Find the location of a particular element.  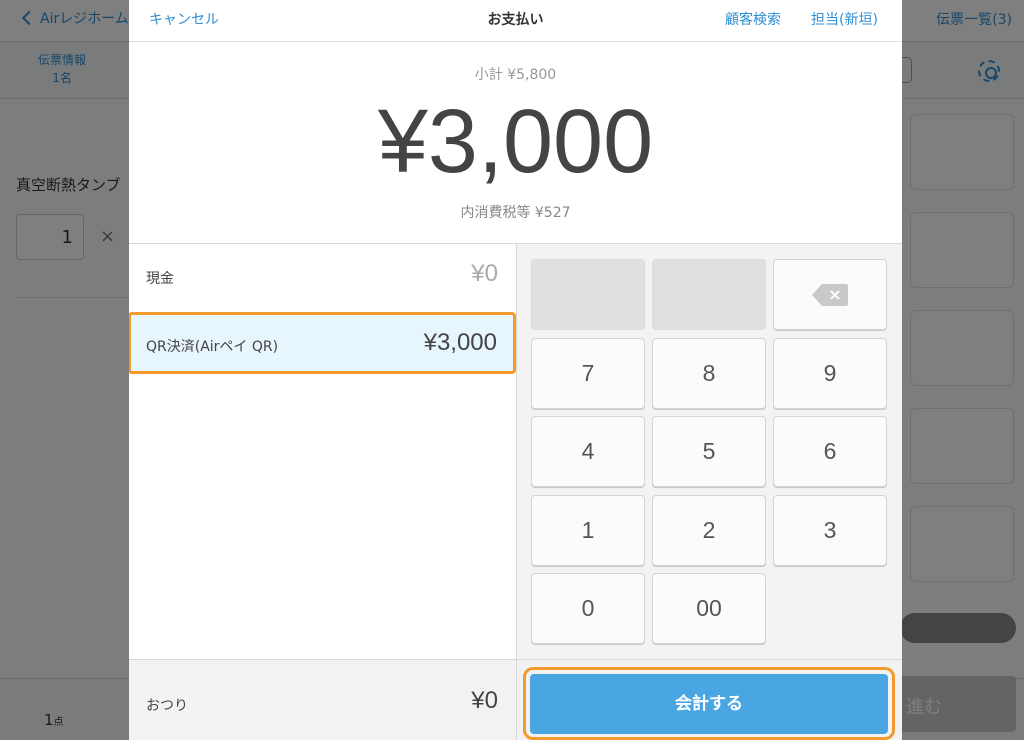

payment-method-cash: 現金 ¥0 is located at coordinates (322, 276).